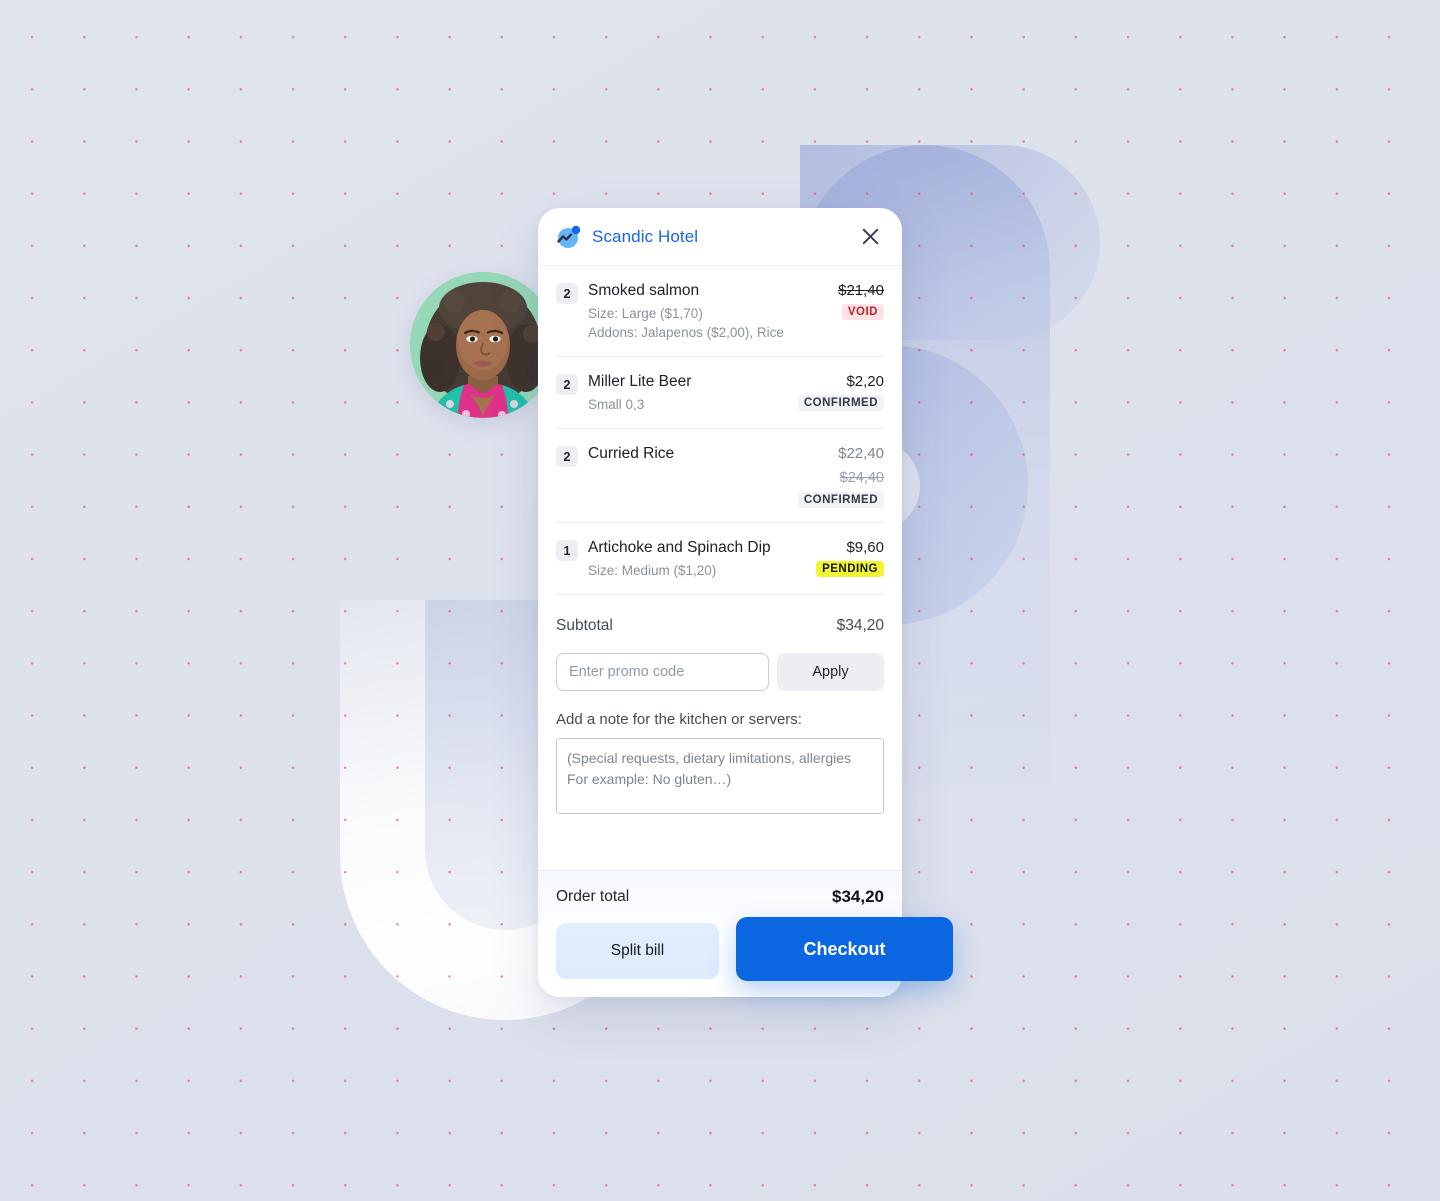  I want to click on subtotal-row: Subtotal $34,20, so click(720, 624).